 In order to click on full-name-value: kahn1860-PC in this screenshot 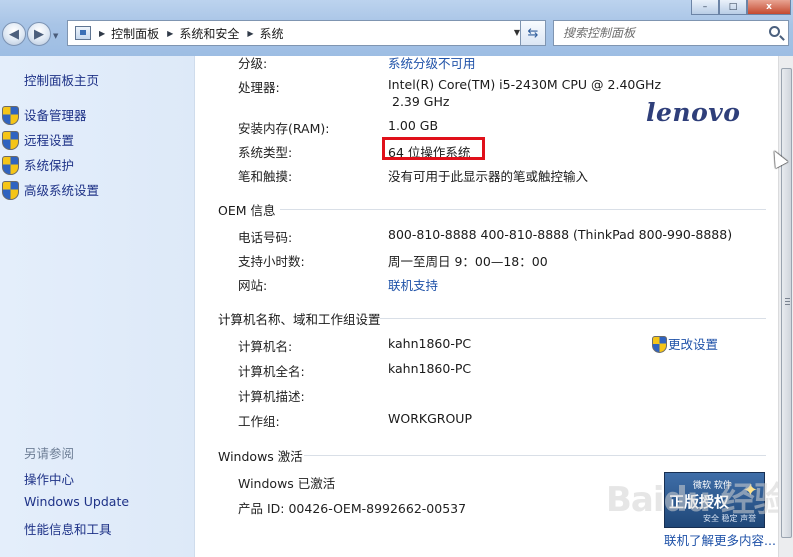, I will do `click(430, 368)`.